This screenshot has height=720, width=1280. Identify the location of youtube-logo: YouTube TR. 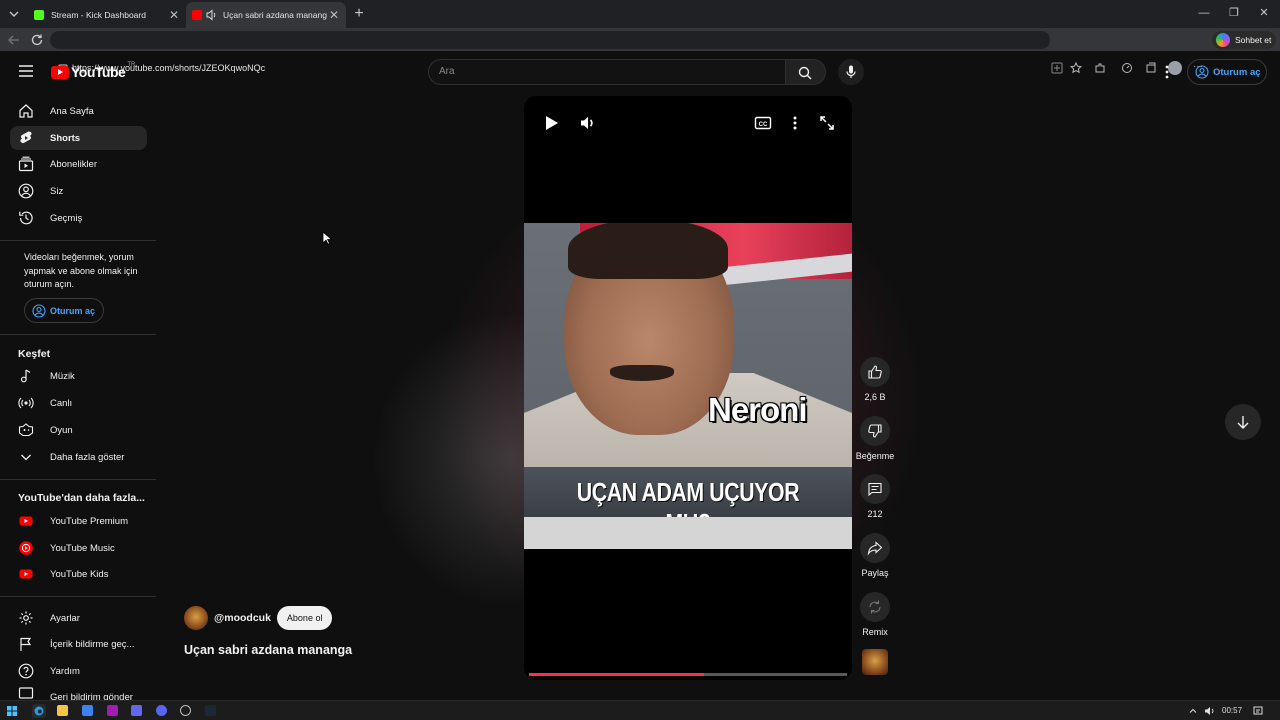
(93, 71).